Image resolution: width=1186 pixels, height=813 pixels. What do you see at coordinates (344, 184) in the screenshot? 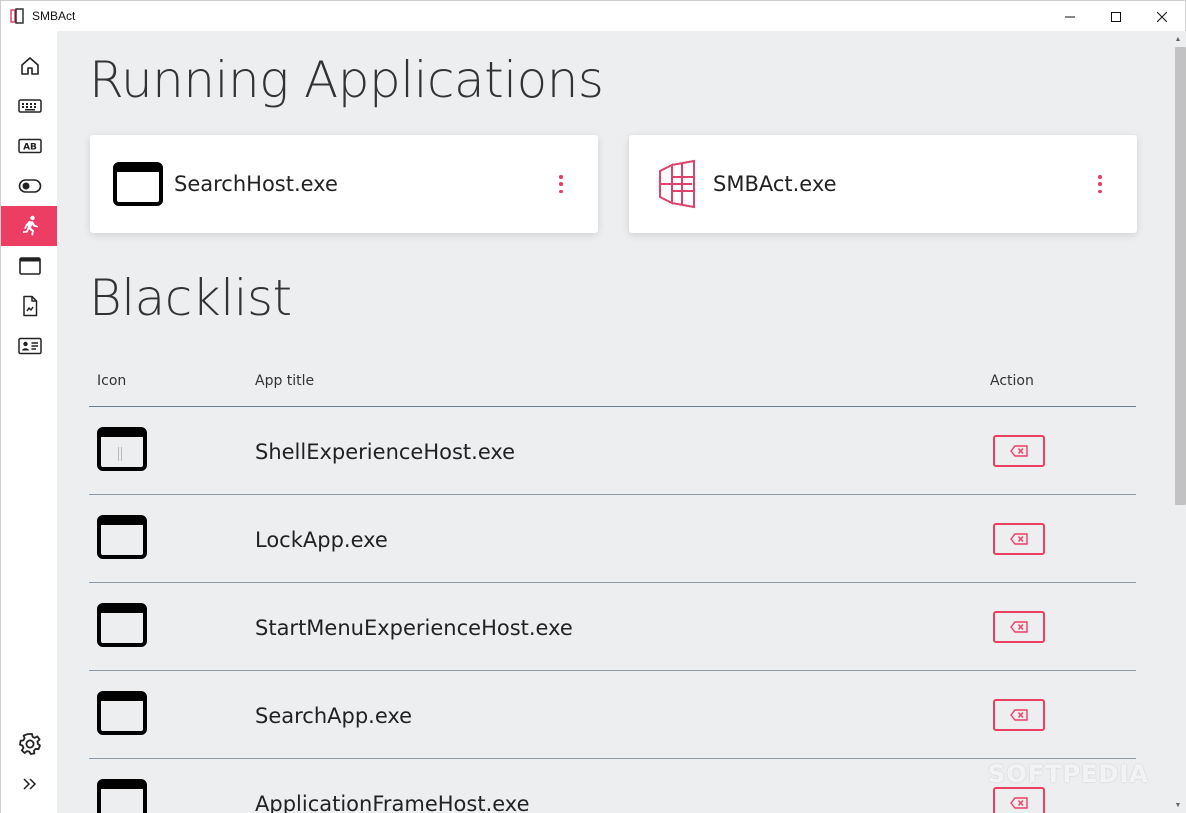
I see `running-app-card: SearchHost.exe` at bounding box center [344, 184].